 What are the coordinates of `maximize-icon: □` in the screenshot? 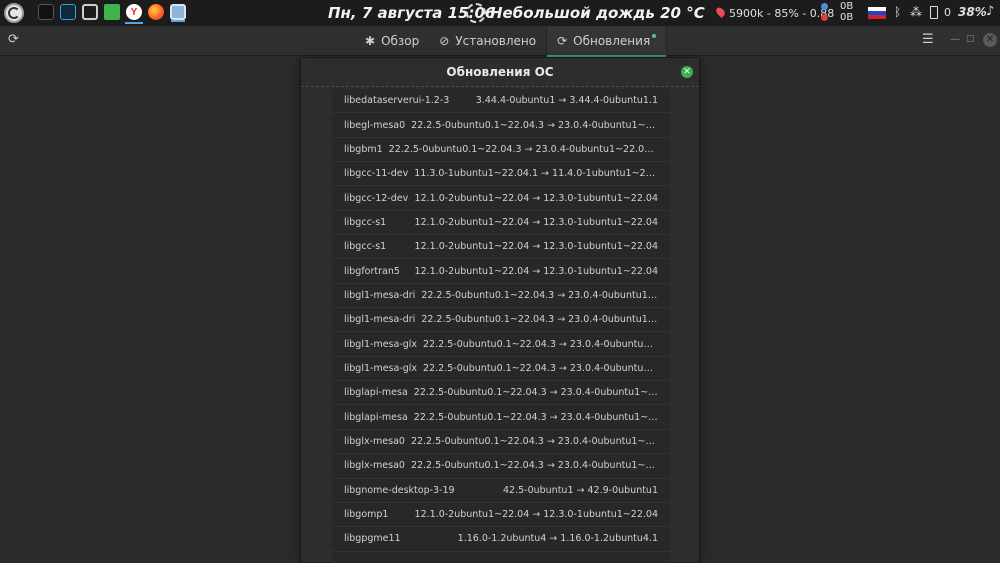 It's located at (970, 39).